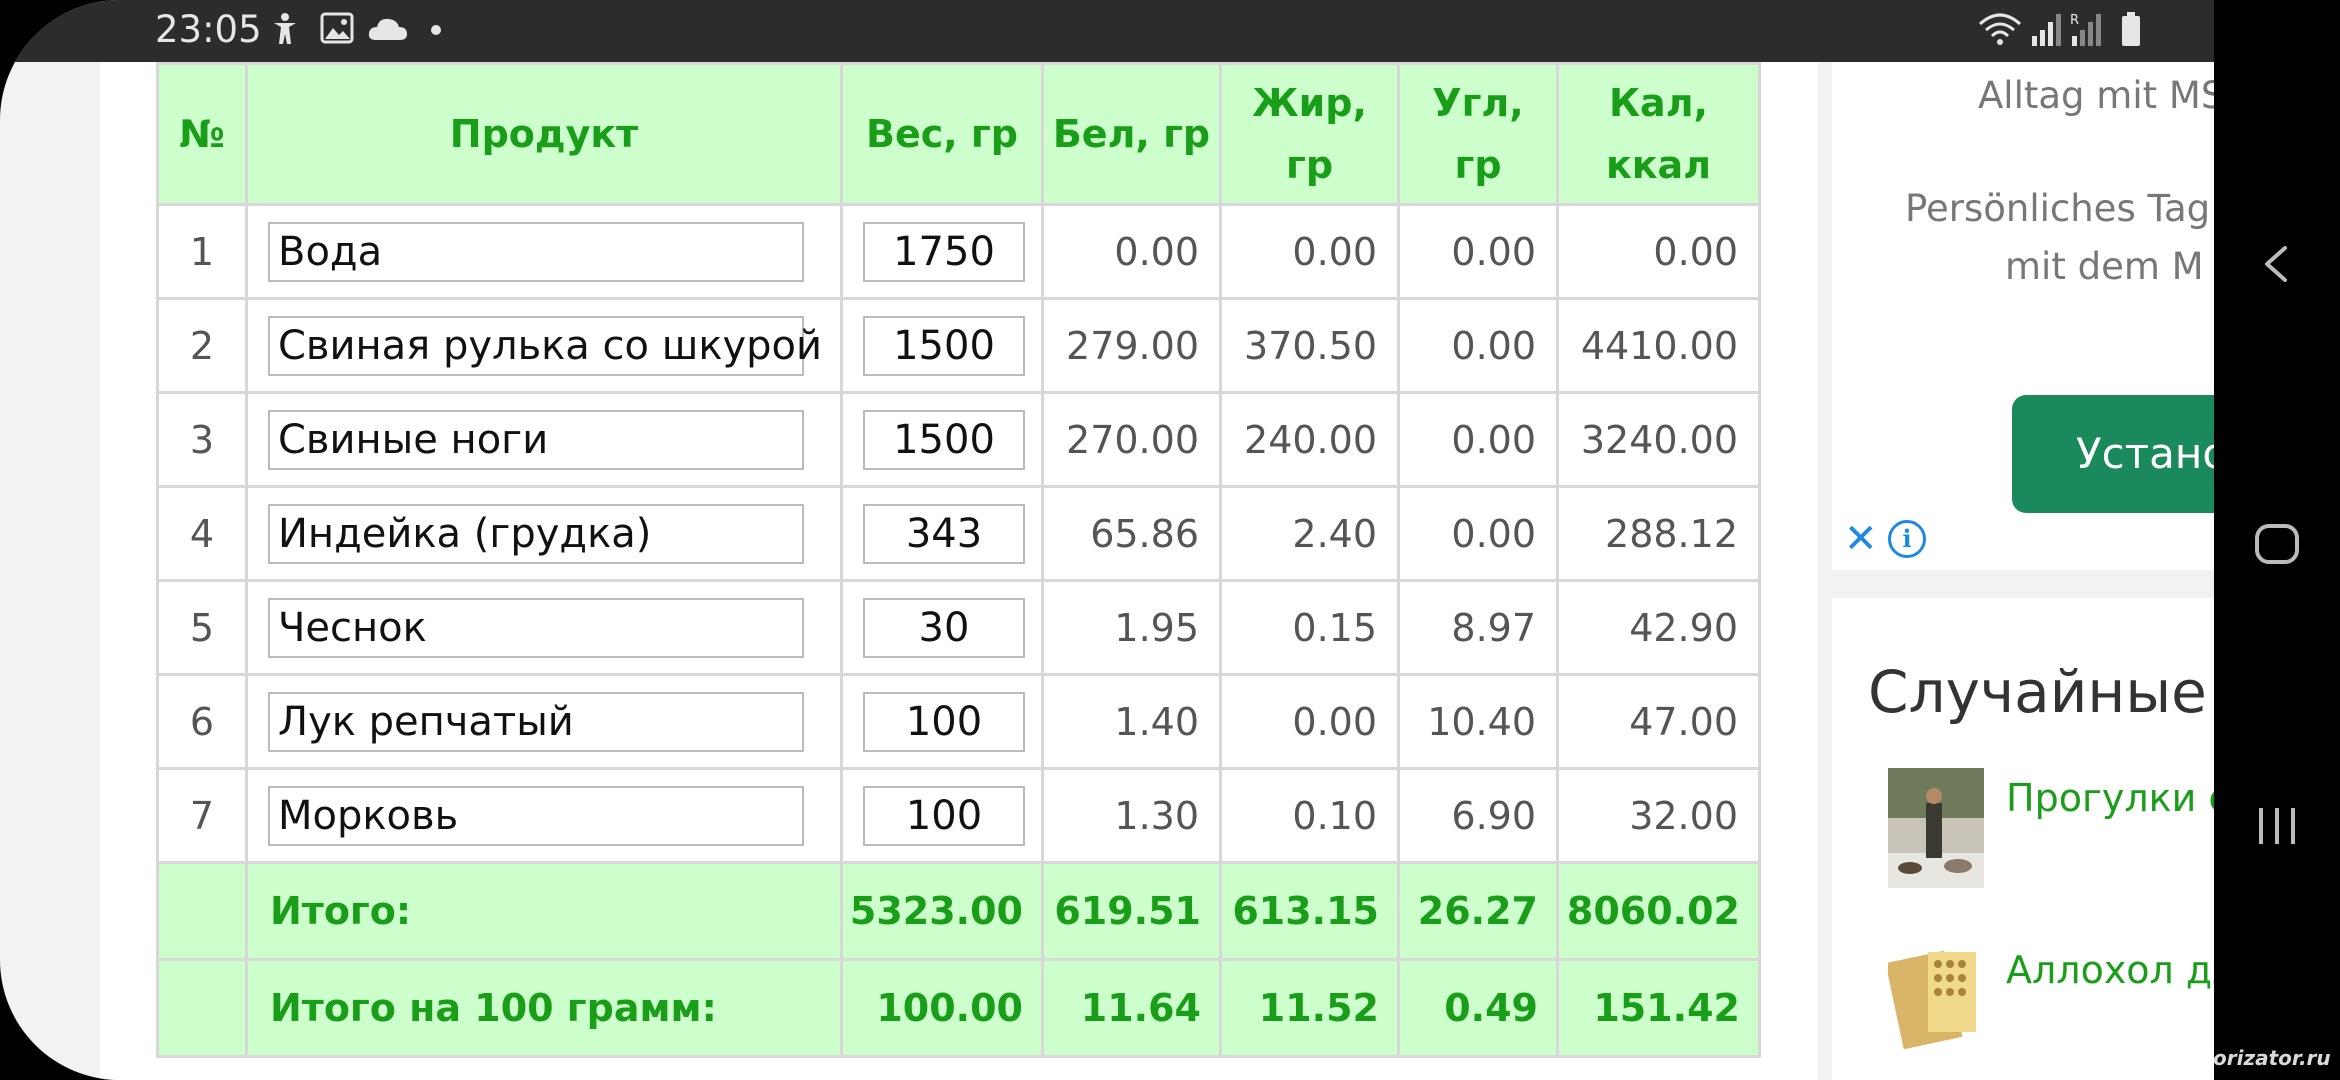 The width and height of the screenshot is (2340, 1080). What do you see at coordinates (1658, 134) in the screenshot?
I see `header-calories: Кал, ккал` at bounding box center [1658, 134].